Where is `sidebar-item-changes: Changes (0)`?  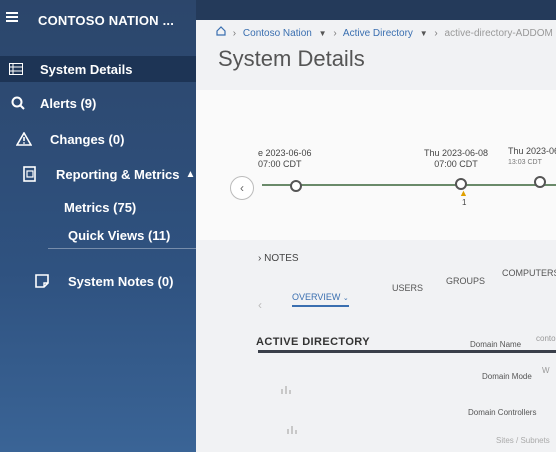
sidebar-item-changes: Changes (0) is located at coordinates (62, 139).